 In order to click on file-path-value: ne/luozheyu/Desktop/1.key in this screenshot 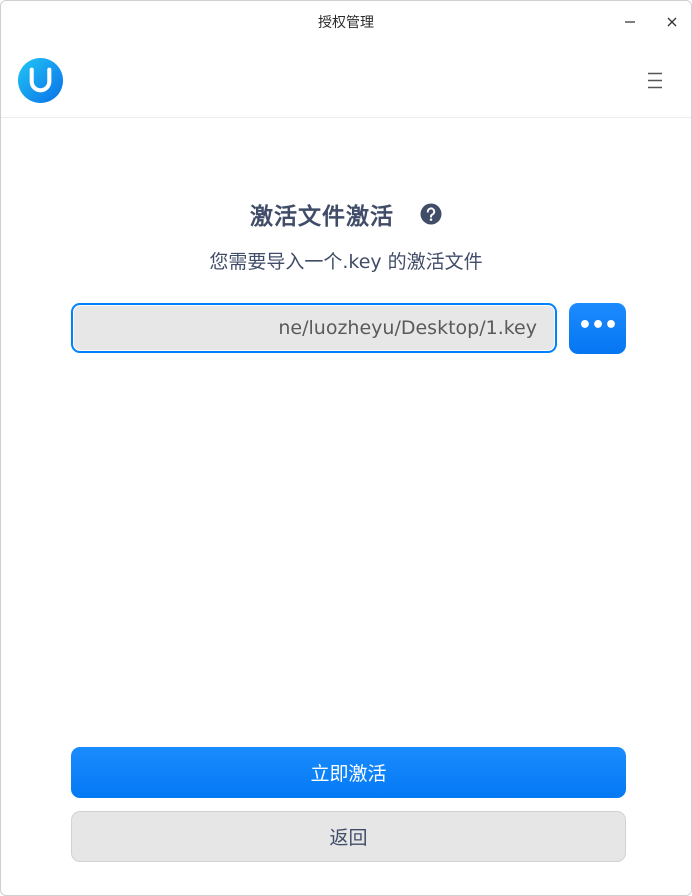, I will do `click(407, 328)`.